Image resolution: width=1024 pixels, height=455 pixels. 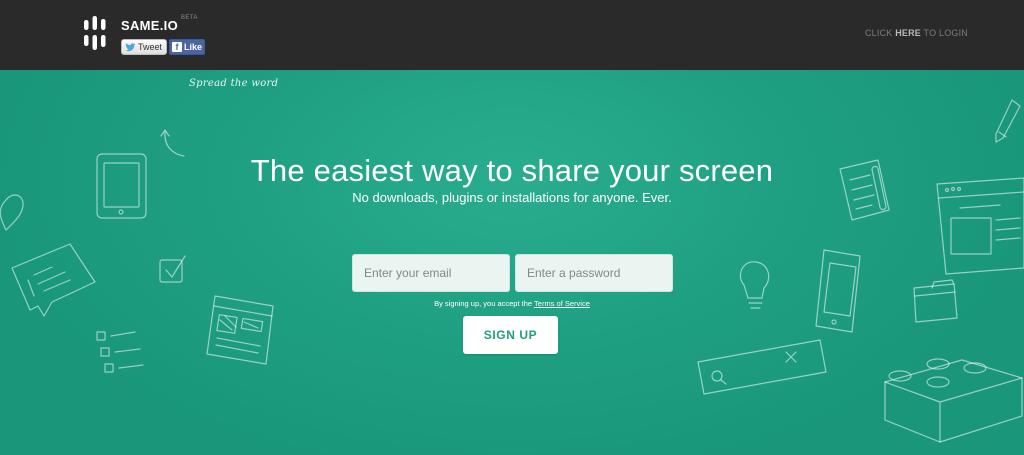 I want to click on tweet-label: Tweet, so click(x=150, y=47).